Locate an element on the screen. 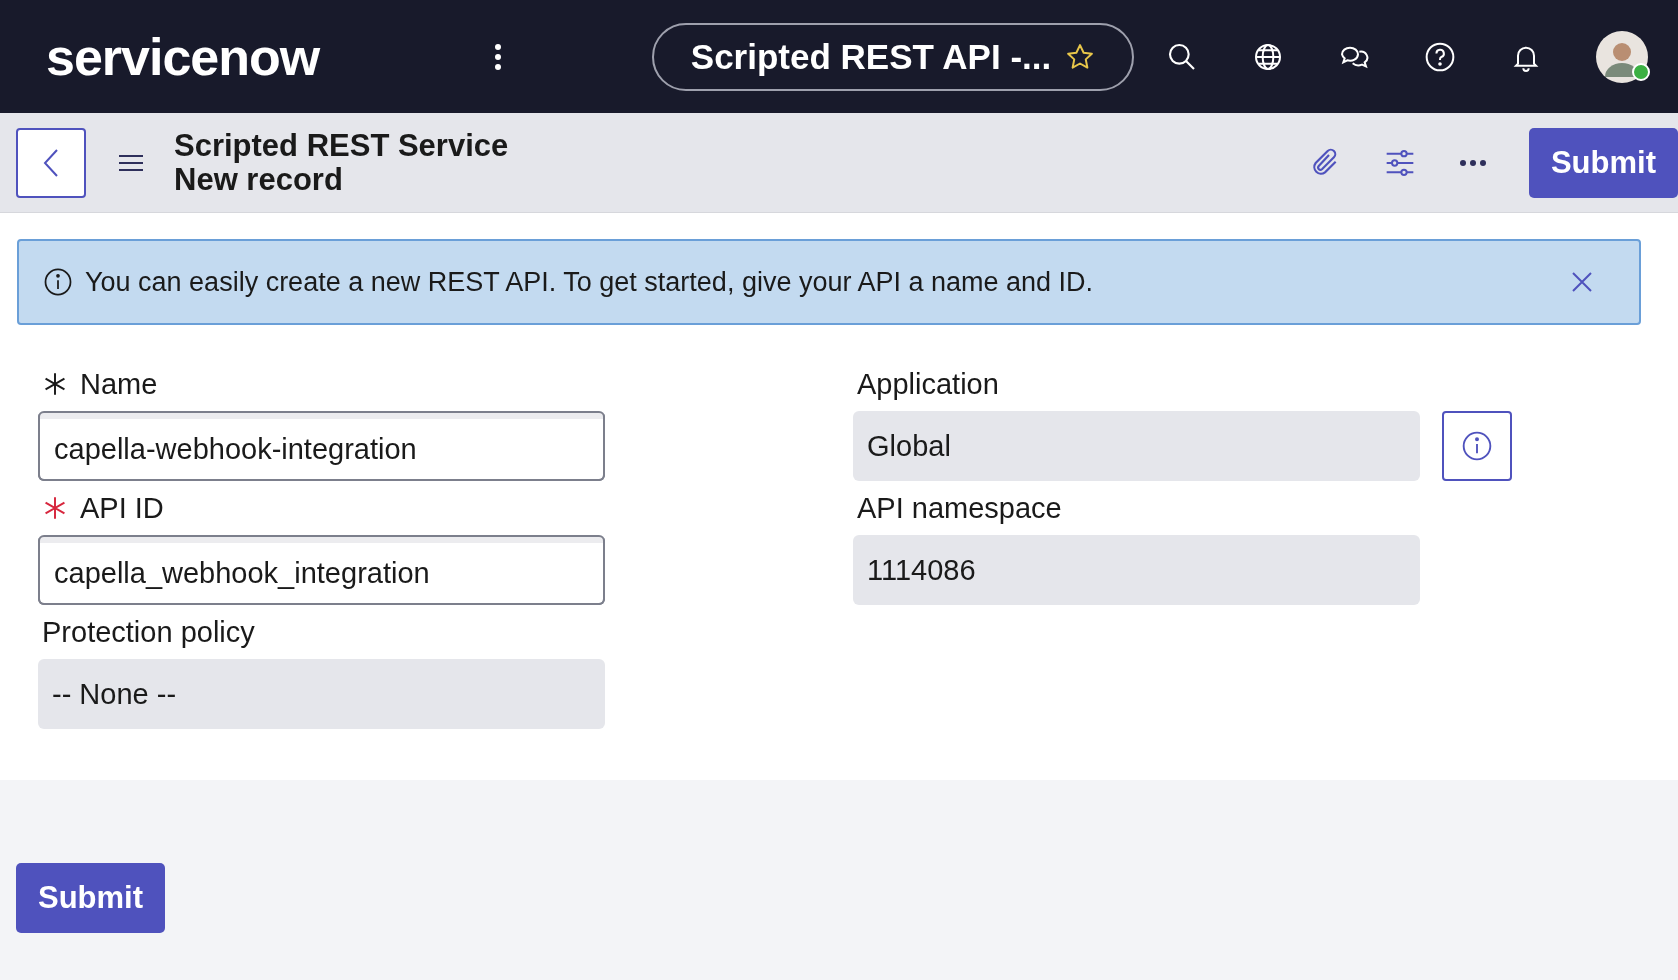 Image resolution: width=1678 pixels, height=980 pixels. input-field: capella_webhook_integration is located at coordinates (321, 570).